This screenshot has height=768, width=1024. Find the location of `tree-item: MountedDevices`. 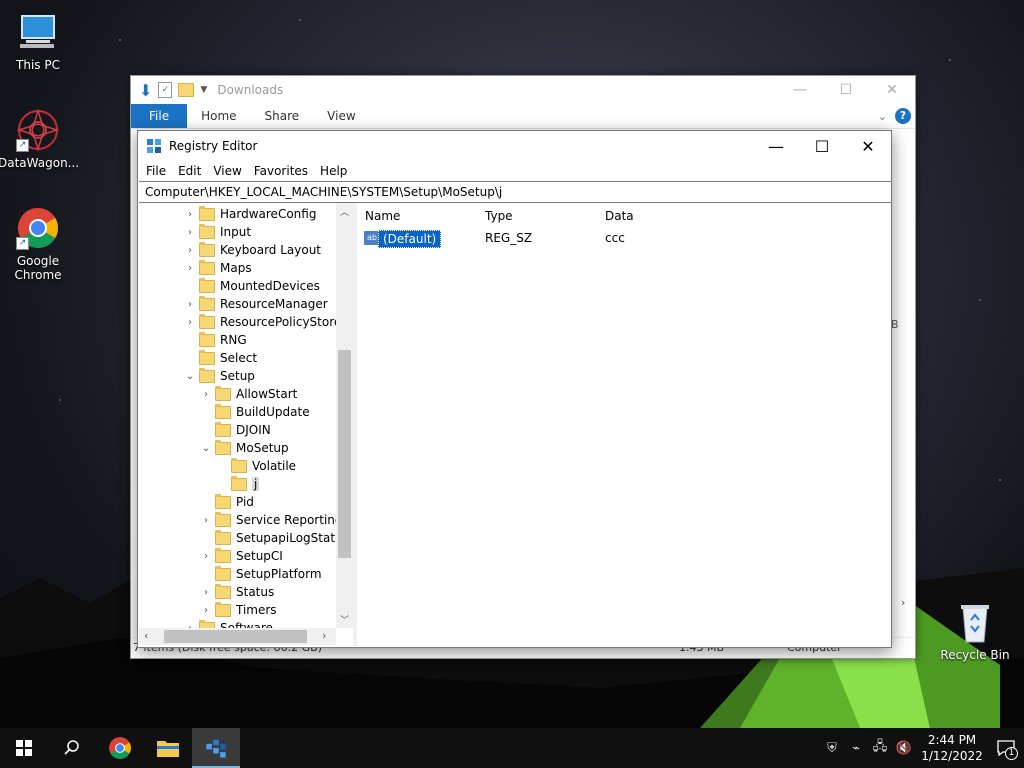

tree-item: MountedDevices is located at coordinates (252, 286).